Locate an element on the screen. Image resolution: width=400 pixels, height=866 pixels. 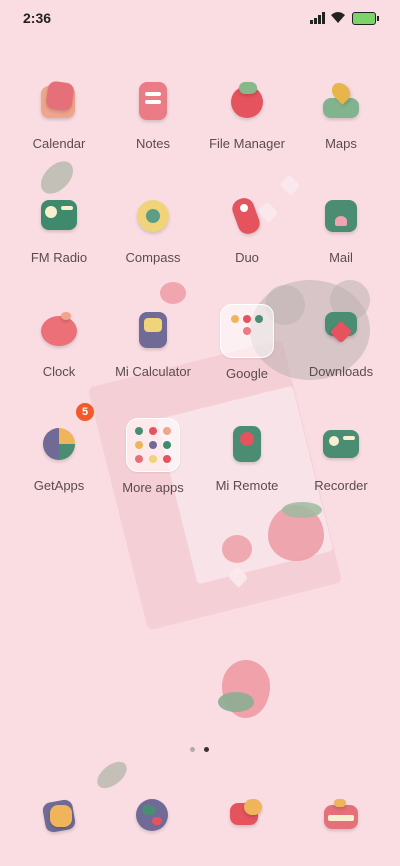
remote-icon is located at coordinates (247, 444).